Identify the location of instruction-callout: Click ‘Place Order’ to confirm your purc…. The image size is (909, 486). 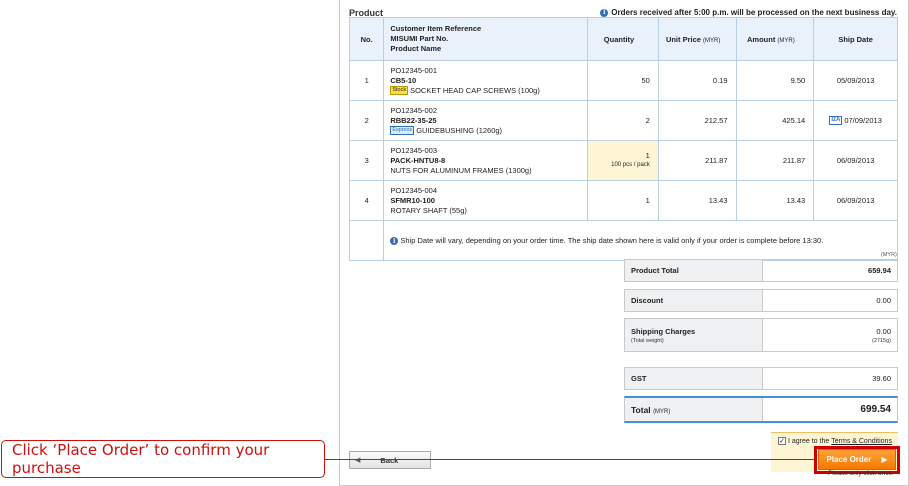
(163, 459).